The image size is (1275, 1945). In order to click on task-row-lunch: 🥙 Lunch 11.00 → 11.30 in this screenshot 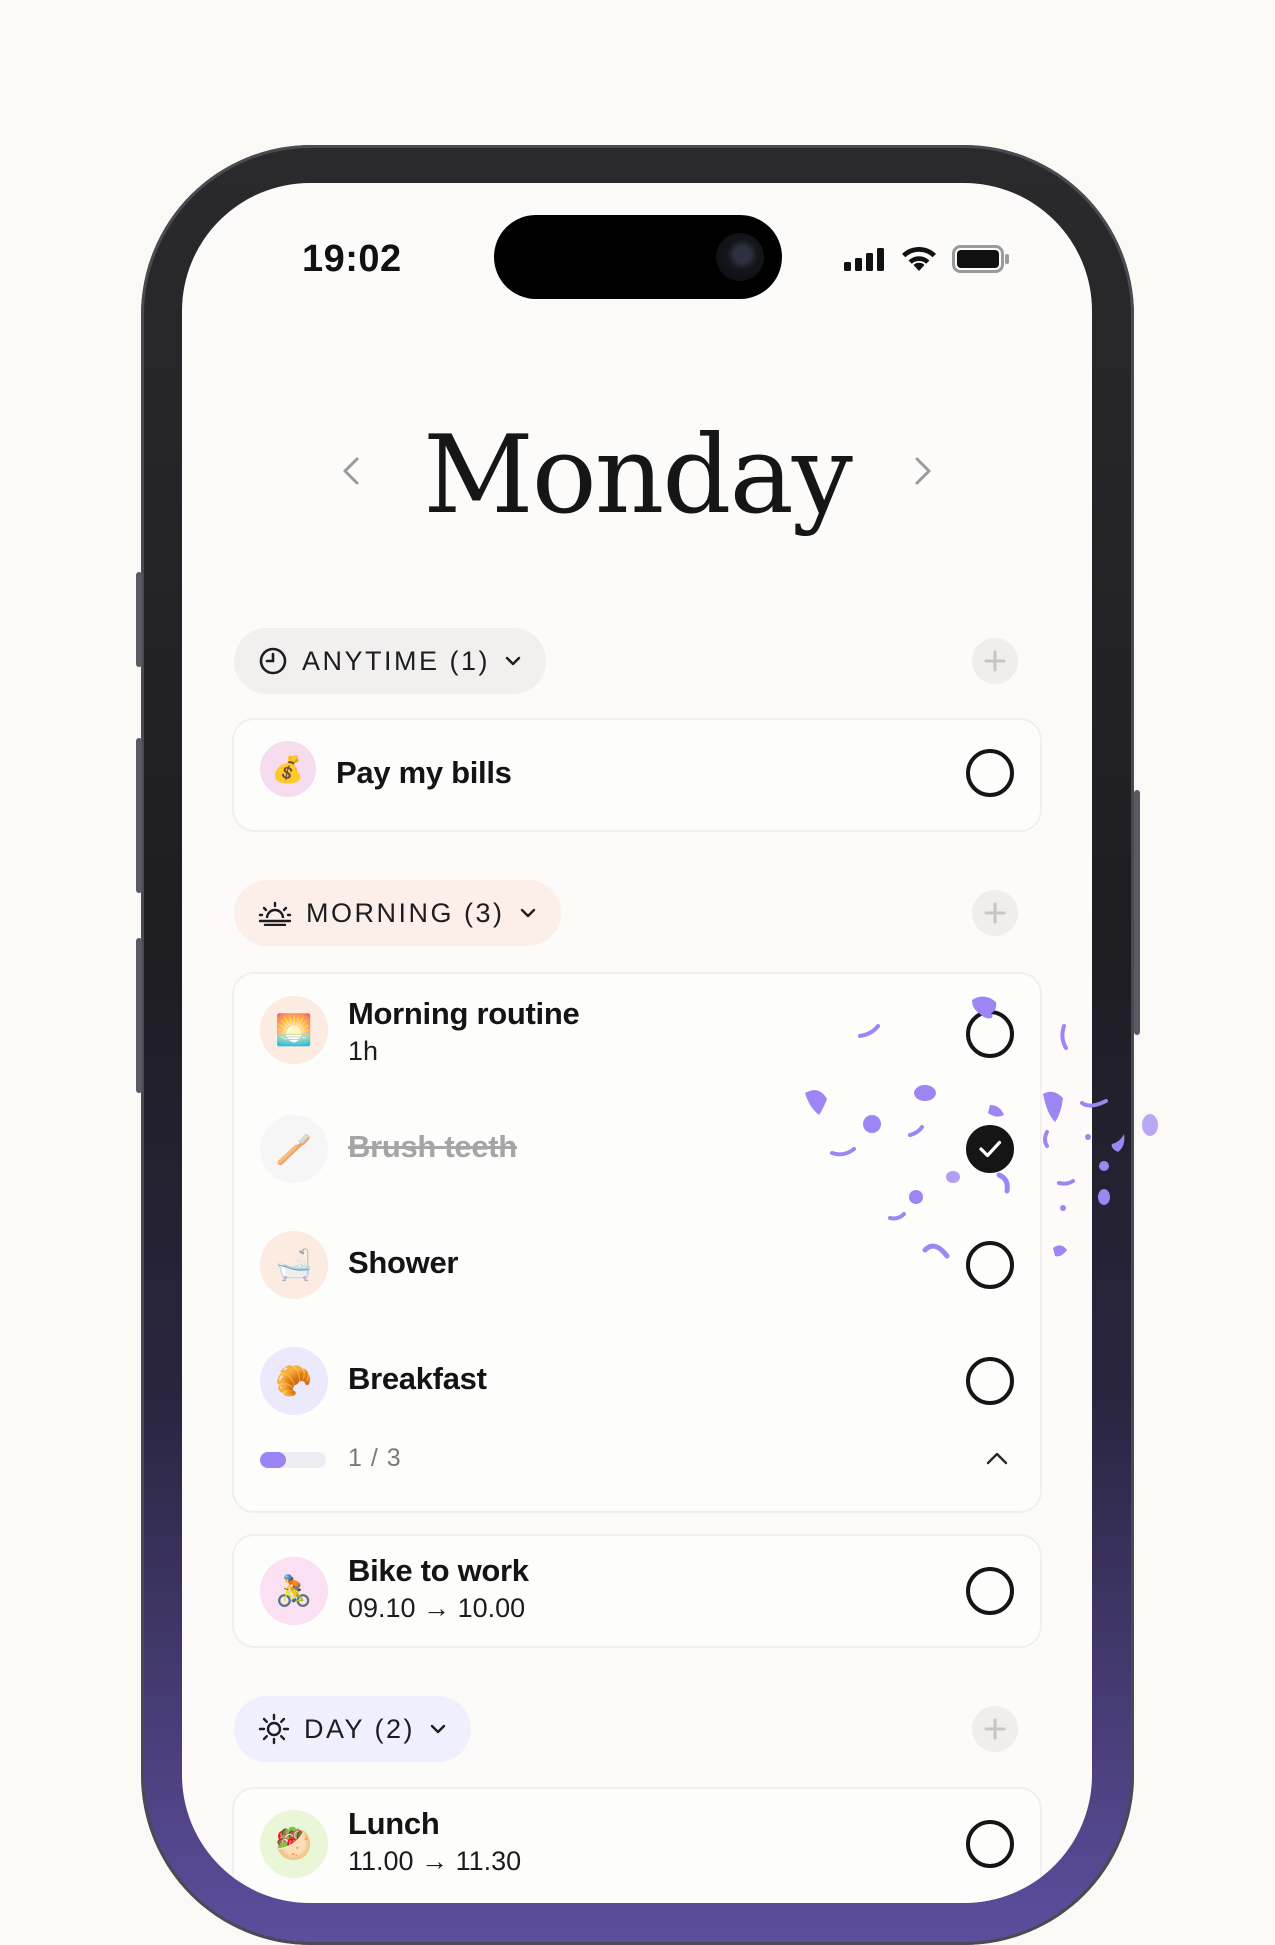, I will do `click(637, 1844)`.